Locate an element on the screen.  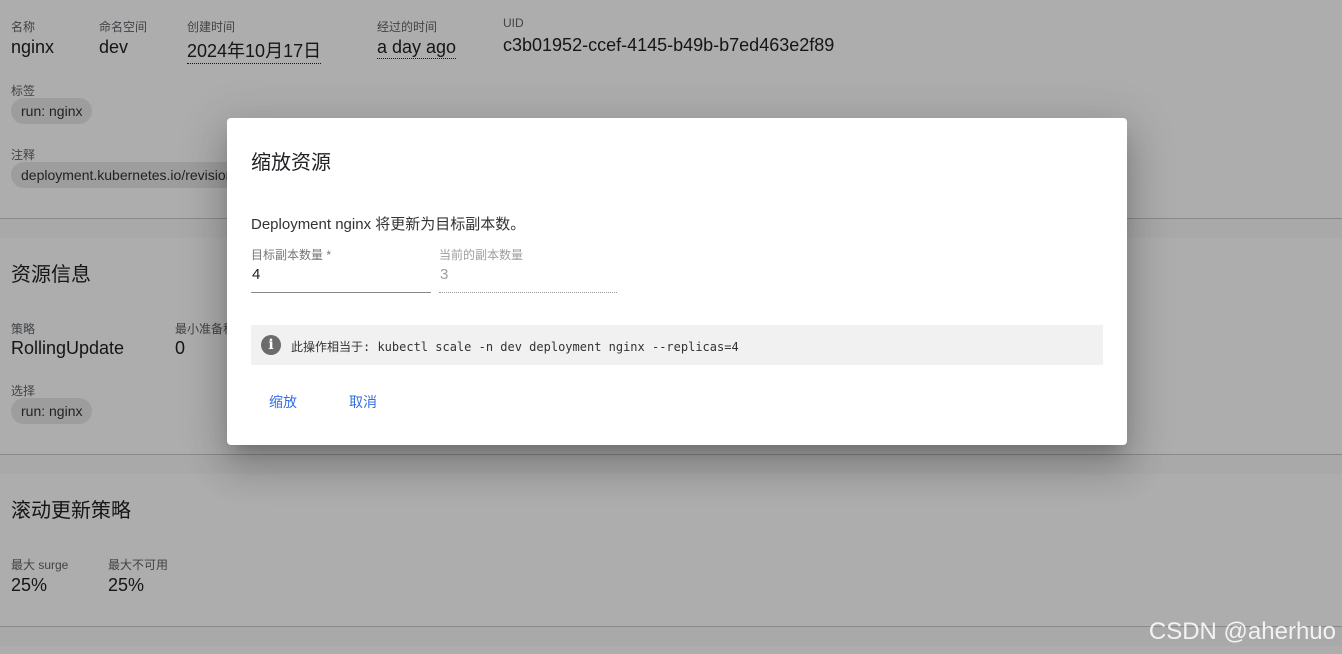
target-replicas-label: 目标副本数量 * is located at coordinates (291, 255).